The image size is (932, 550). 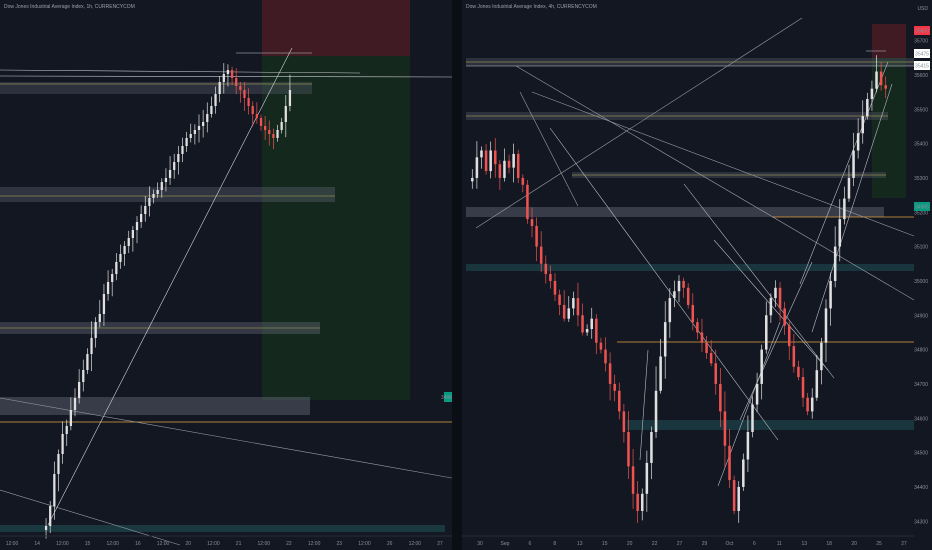 I want to click on x-tick-label: 25, so click(x=879, y=544).